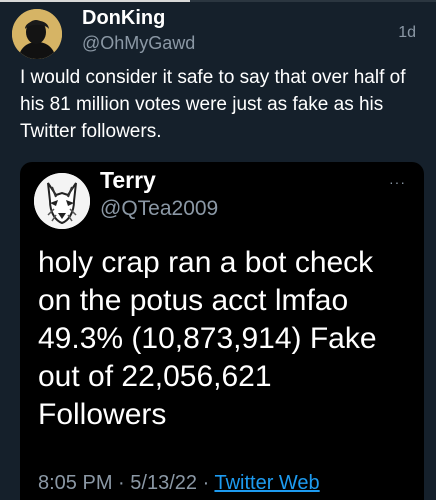  I want to click on quoted-tweet-line: on the potus acct lmfao, so click(193, 300).